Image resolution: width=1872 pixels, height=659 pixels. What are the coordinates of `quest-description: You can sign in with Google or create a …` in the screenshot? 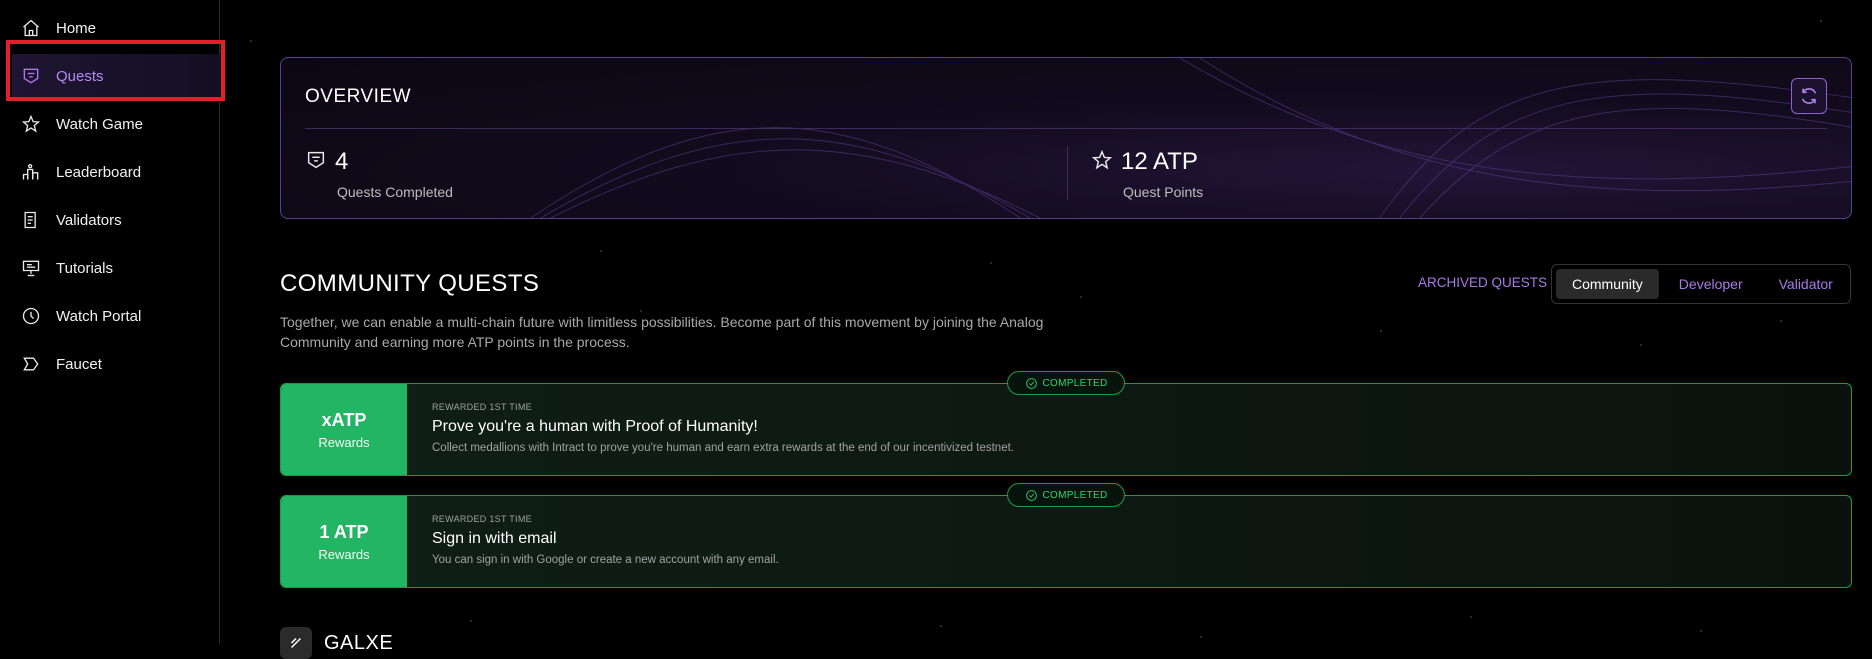 It's located at (605, 560).